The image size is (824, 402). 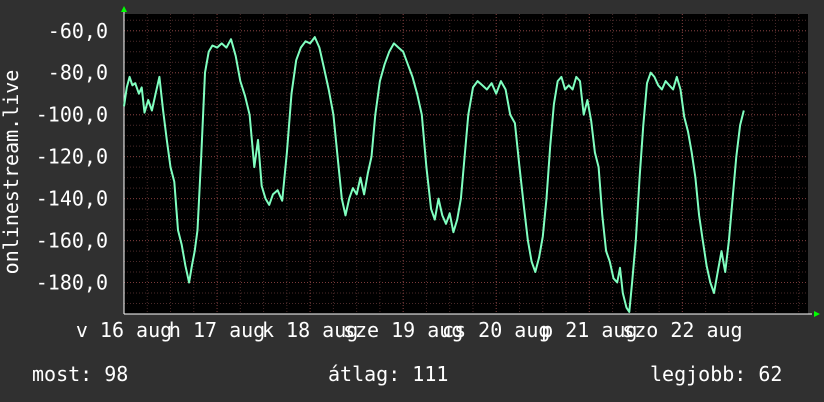 I want to click on x-tick-label: cs 20 aug, so click(x=496, y=330).